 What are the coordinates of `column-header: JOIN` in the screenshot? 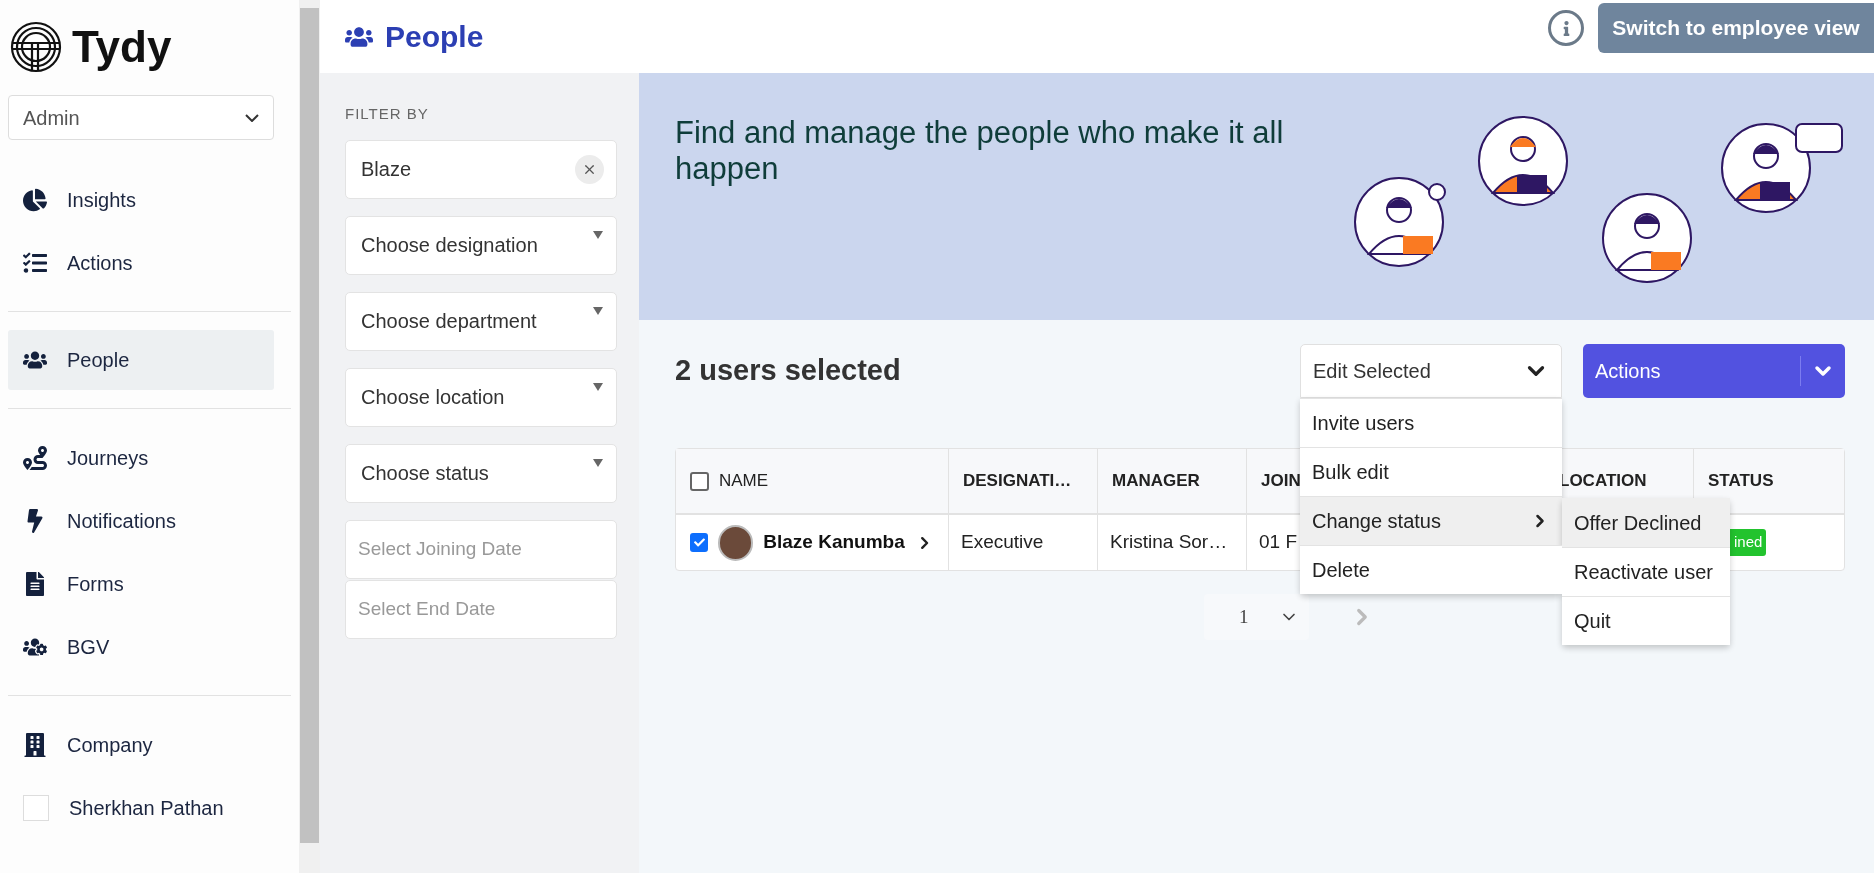 It's located at (1281, 481).